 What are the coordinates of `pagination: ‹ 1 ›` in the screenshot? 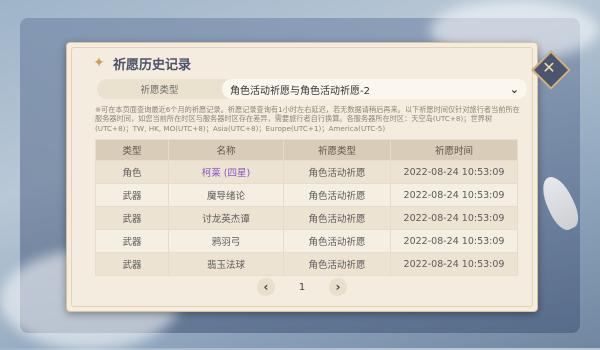 It's located at (302, 287).